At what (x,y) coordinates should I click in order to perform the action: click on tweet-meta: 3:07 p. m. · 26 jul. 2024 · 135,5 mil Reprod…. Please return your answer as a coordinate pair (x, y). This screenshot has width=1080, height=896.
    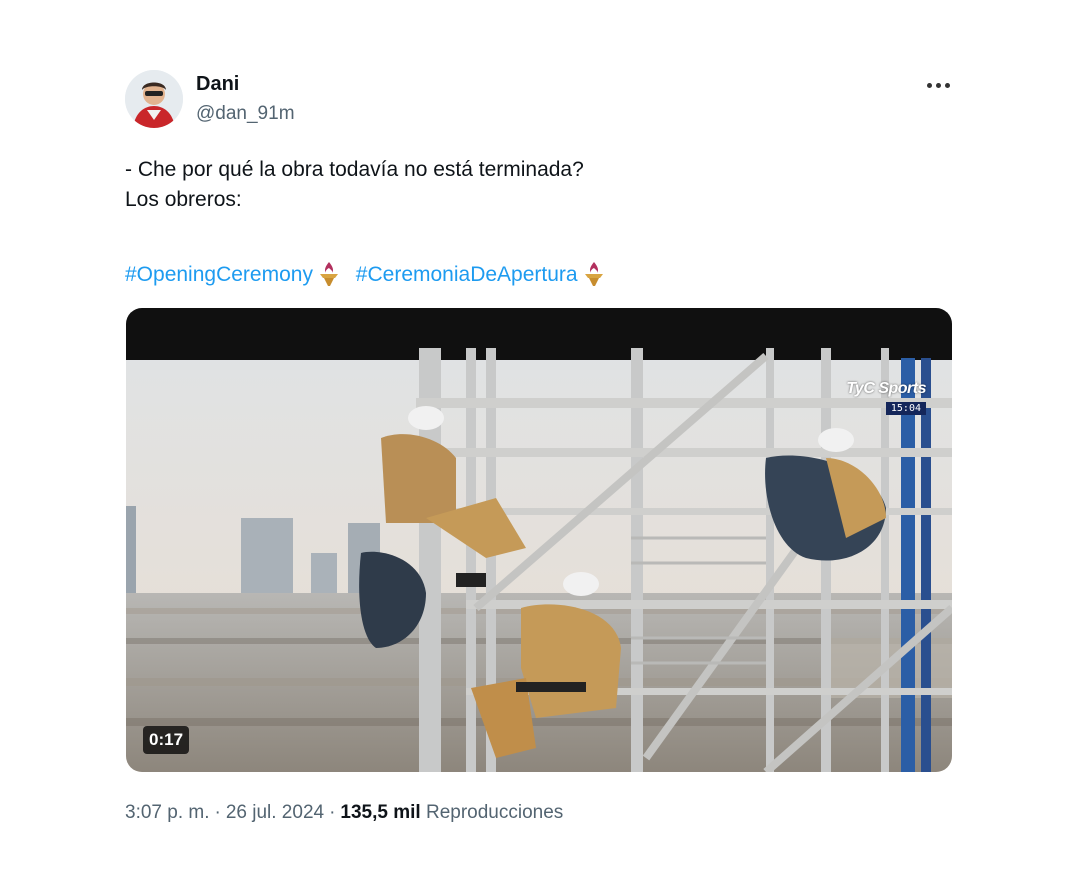
    Looking at the image, I should click on (344, 813).